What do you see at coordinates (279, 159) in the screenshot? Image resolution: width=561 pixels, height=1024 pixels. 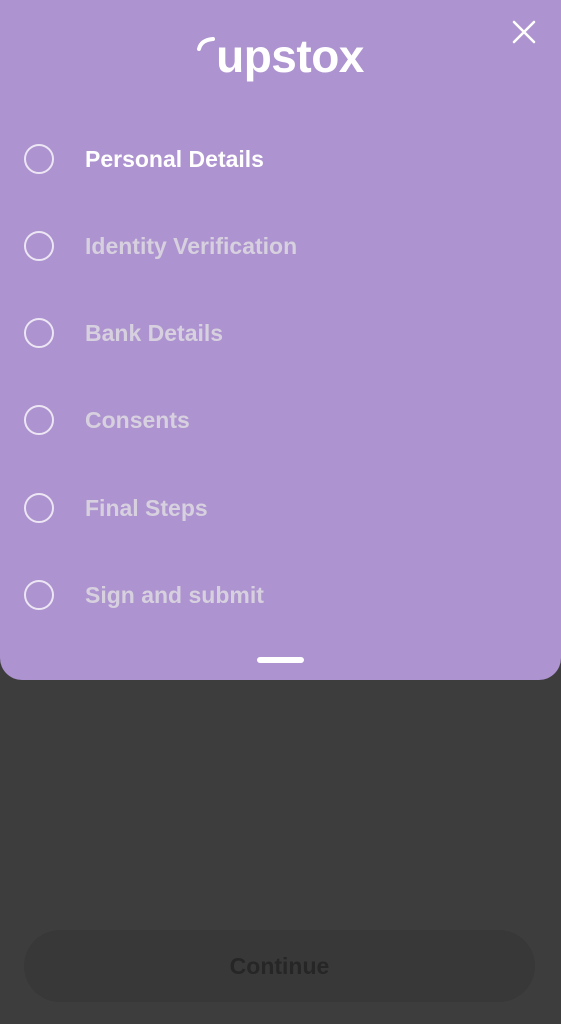 I see `step-personal-details: Personal Details` at bounding box center [279, 159].